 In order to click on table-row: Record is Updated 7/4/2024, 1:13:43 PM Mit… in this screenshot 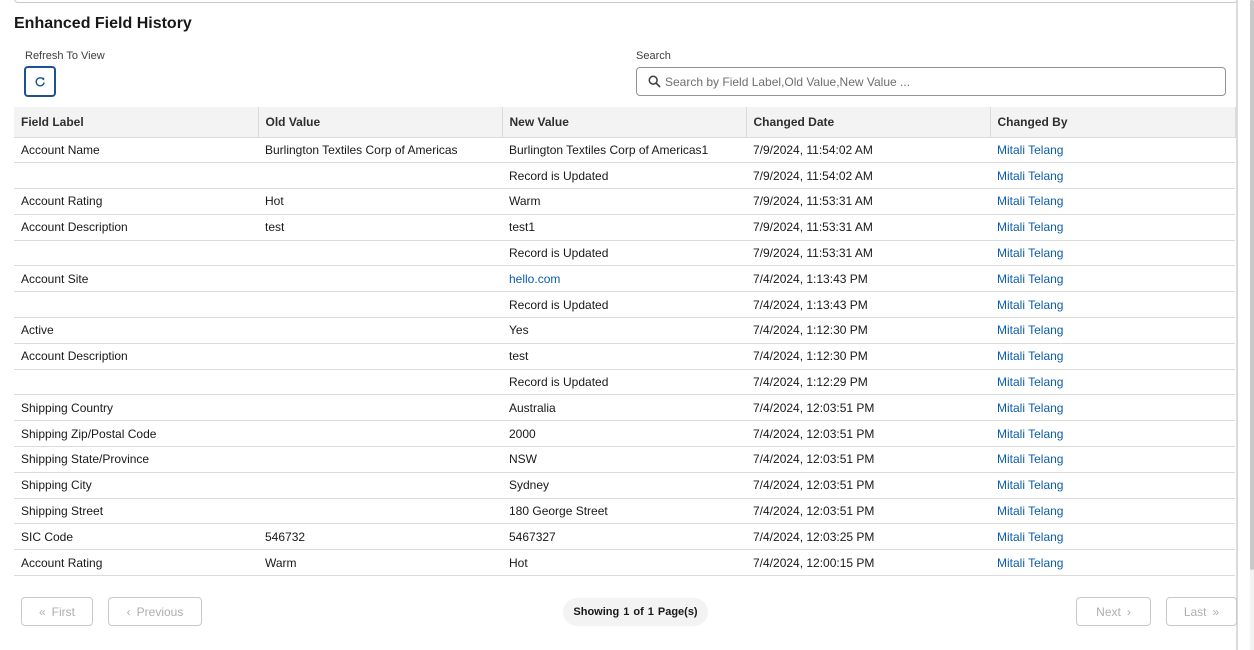, I will do `click(624, 305)`.